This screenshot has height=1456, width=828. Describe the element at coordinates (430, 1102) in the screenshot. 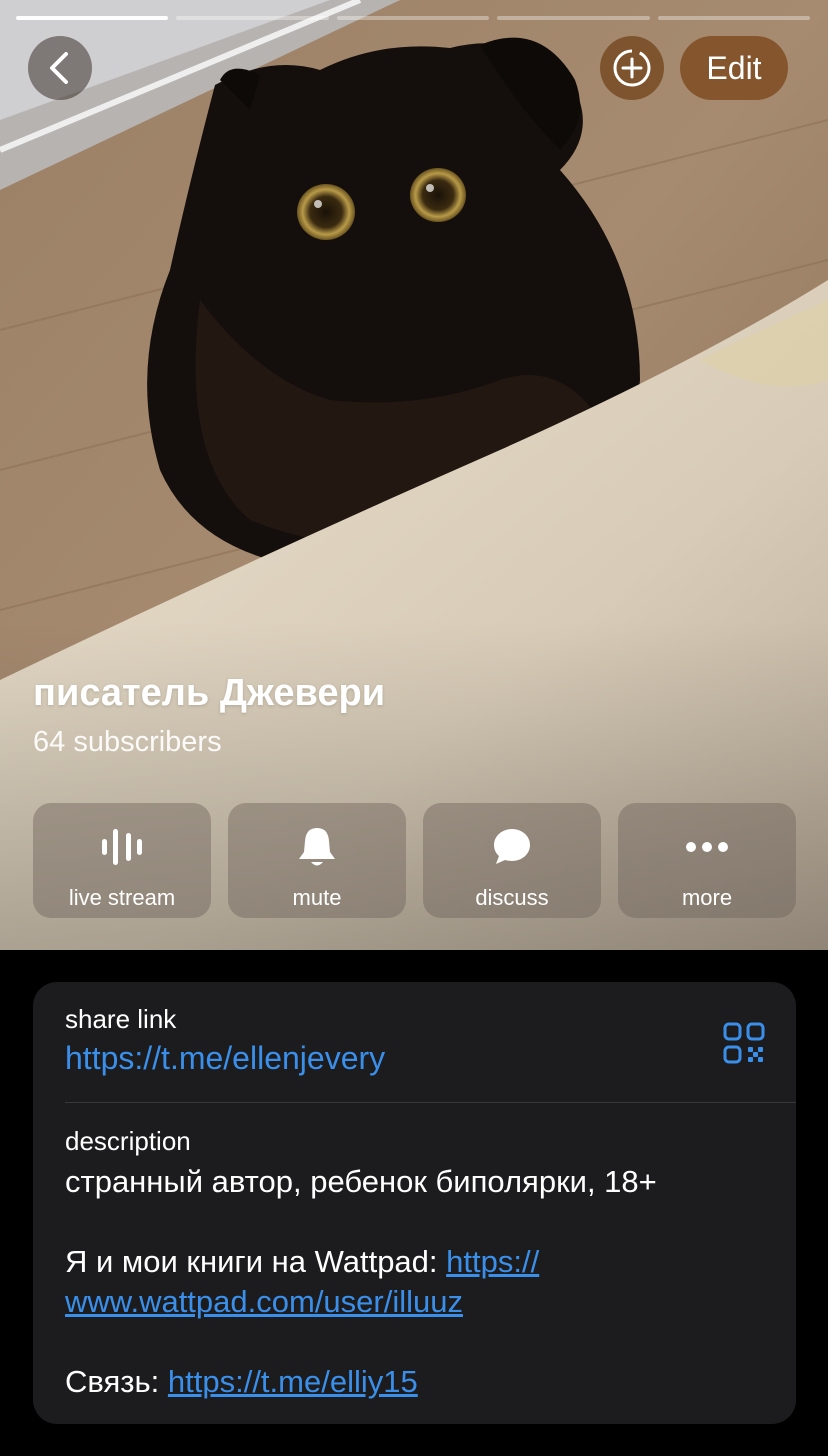

I see `divider` at that location.